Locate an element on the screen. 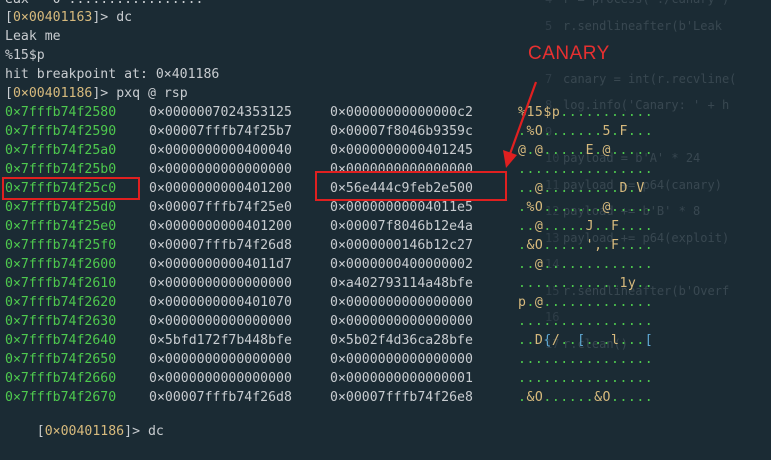 This screenshot has width=771, height=460. row-qword-1: 0×00007fffb74f25e0 is located at coordinates (220, 207).